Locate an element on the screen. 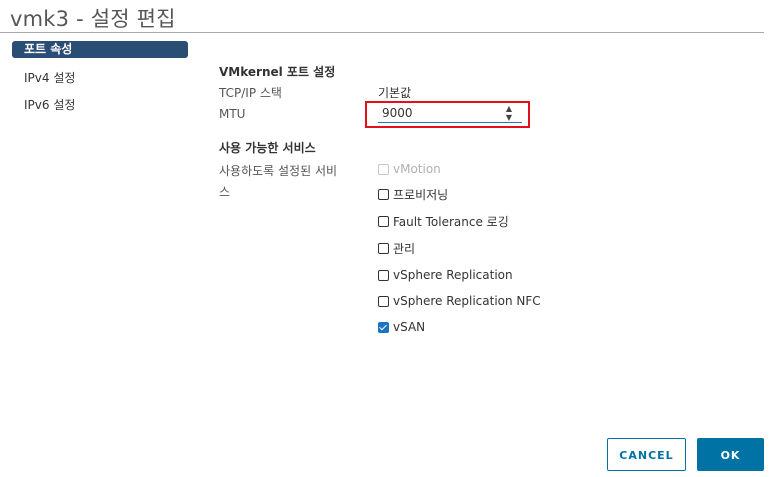  vmotion-label: vMotion is located at coordinates (417, 169).